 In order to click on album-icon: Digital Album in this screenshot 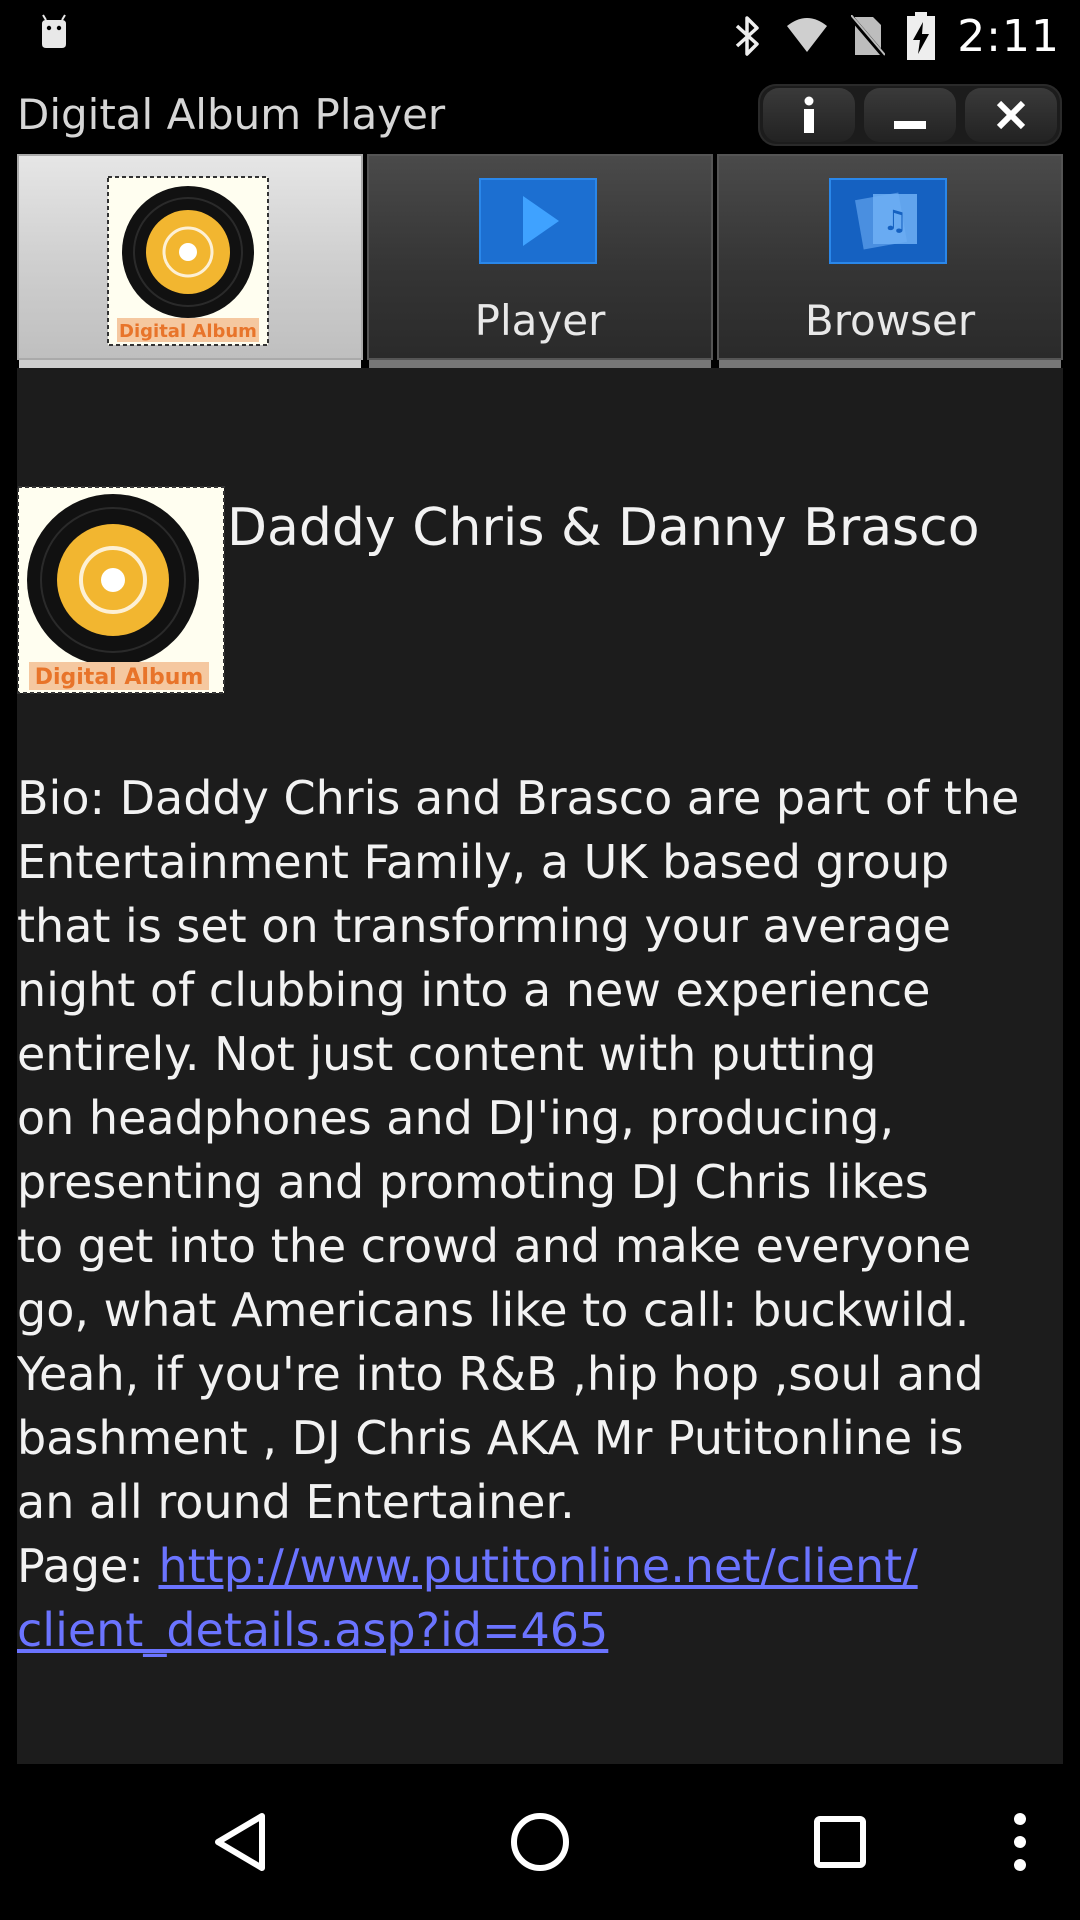, I will do `click(188, 261)`.